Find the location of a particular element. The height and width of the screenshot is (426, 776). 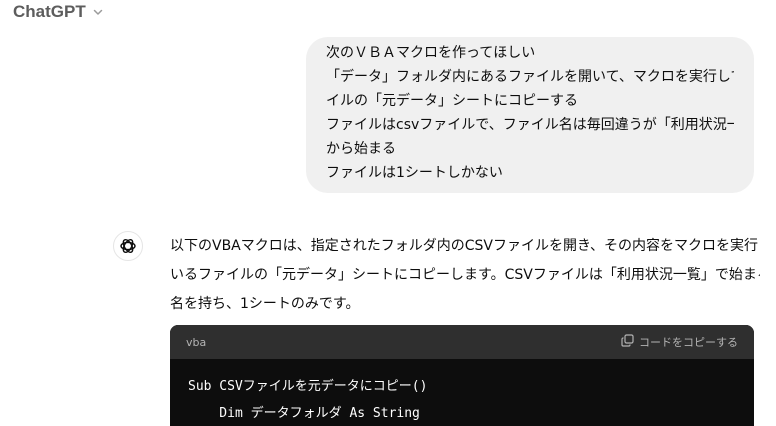

copy-code-button: コードをコピーする is located at coordinates (679, 342).